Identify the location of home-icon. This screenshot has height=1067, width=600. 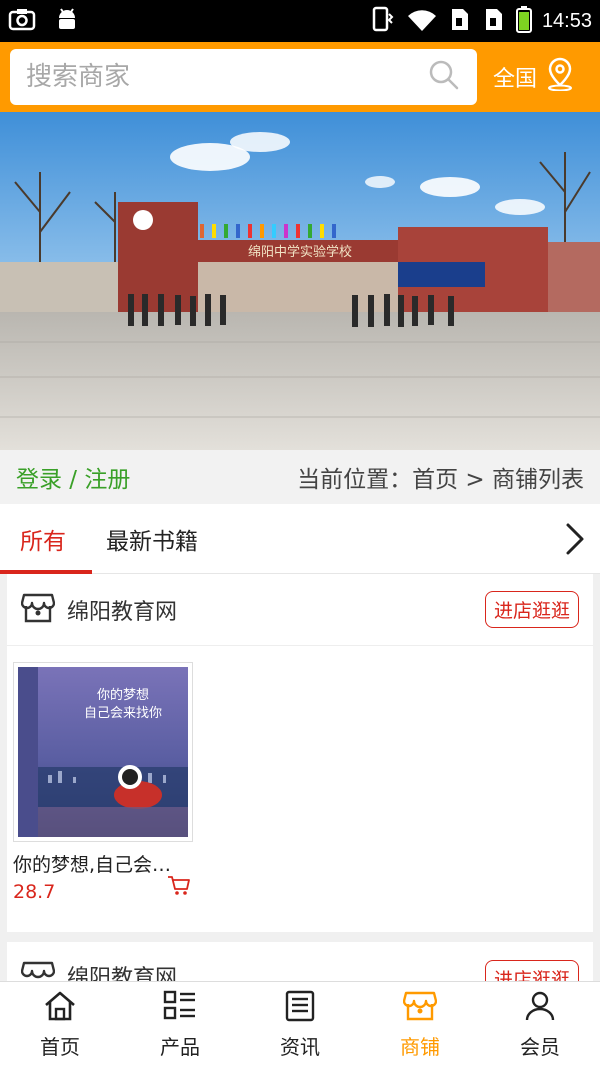
(60, 1008).